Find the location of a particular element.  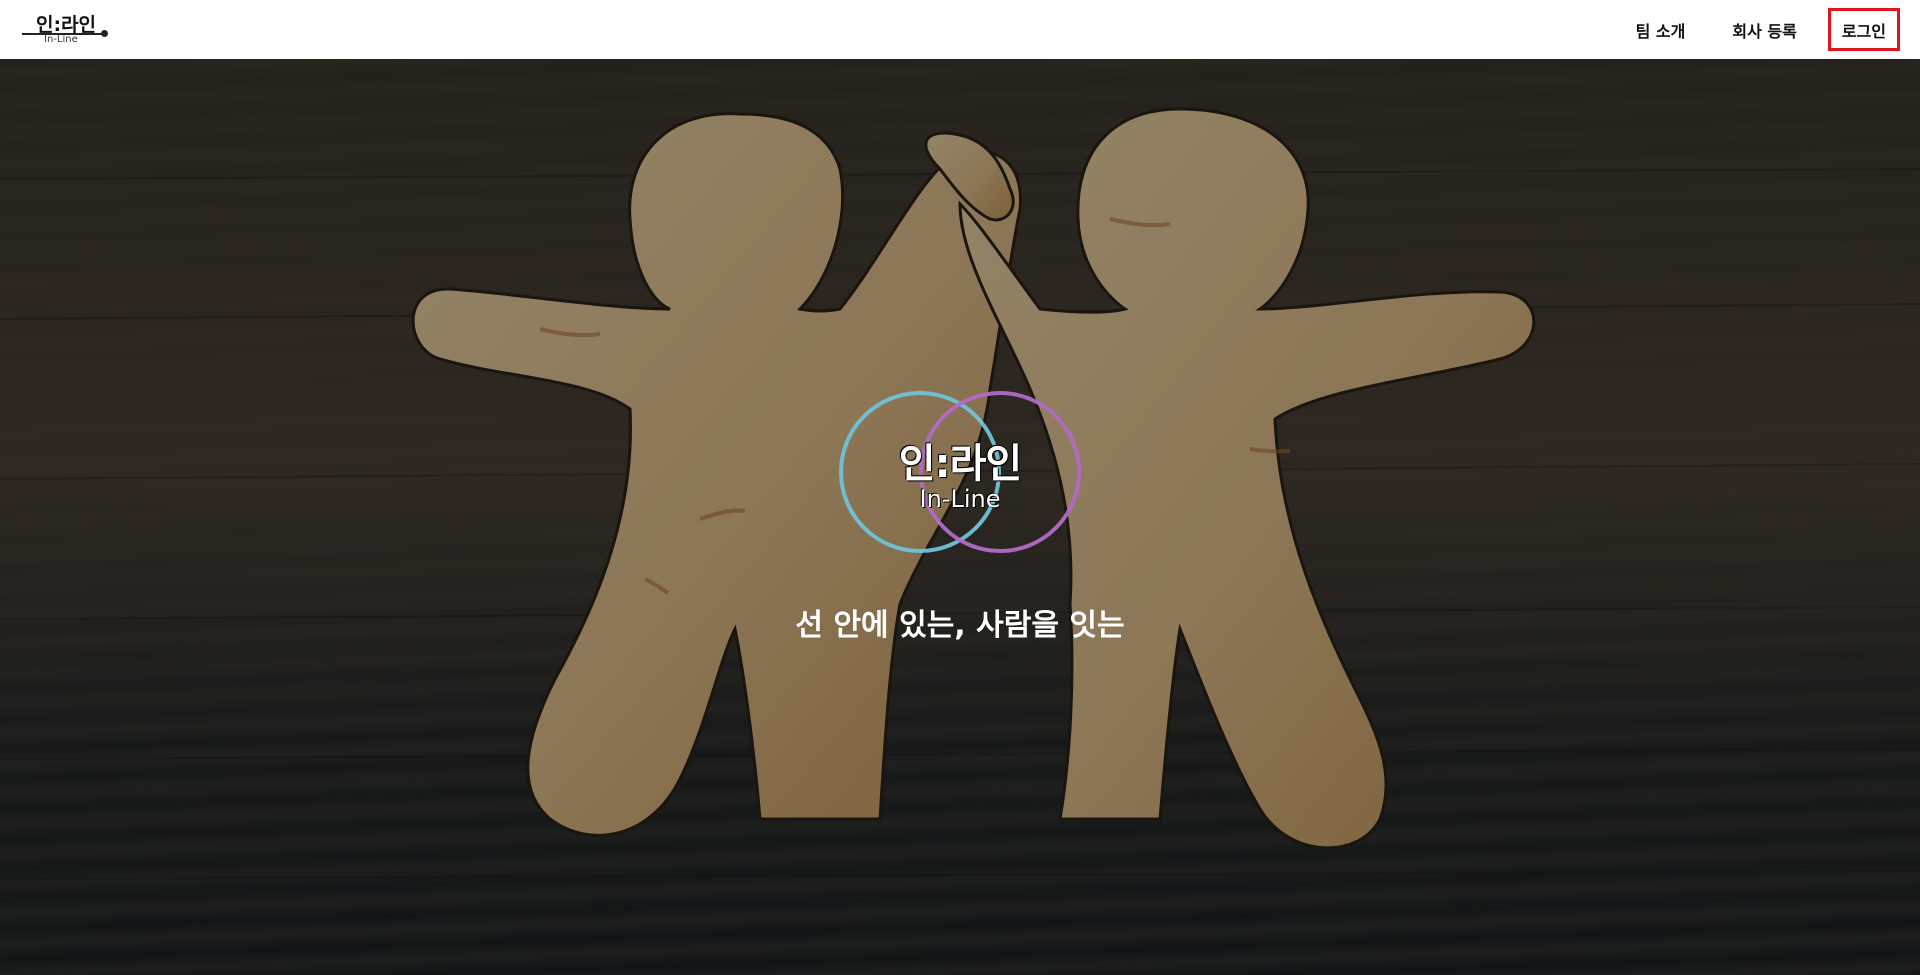

logo-dot is located at coordinates (104, 33).